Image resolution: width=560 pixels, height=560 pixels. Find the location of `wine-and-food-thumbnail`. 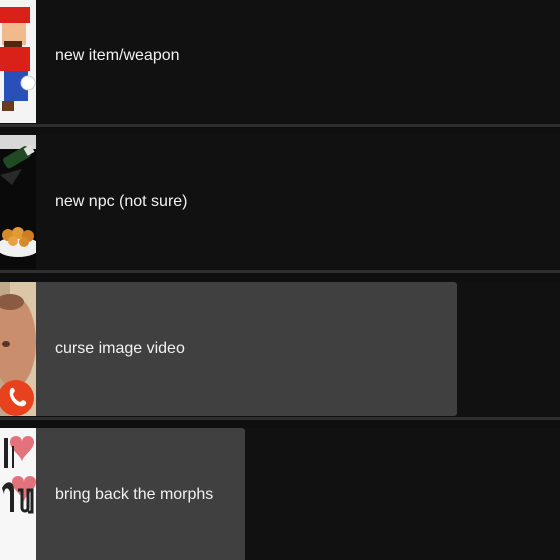

wine-and-food-thumbnail is located at coordinates (18, 202).